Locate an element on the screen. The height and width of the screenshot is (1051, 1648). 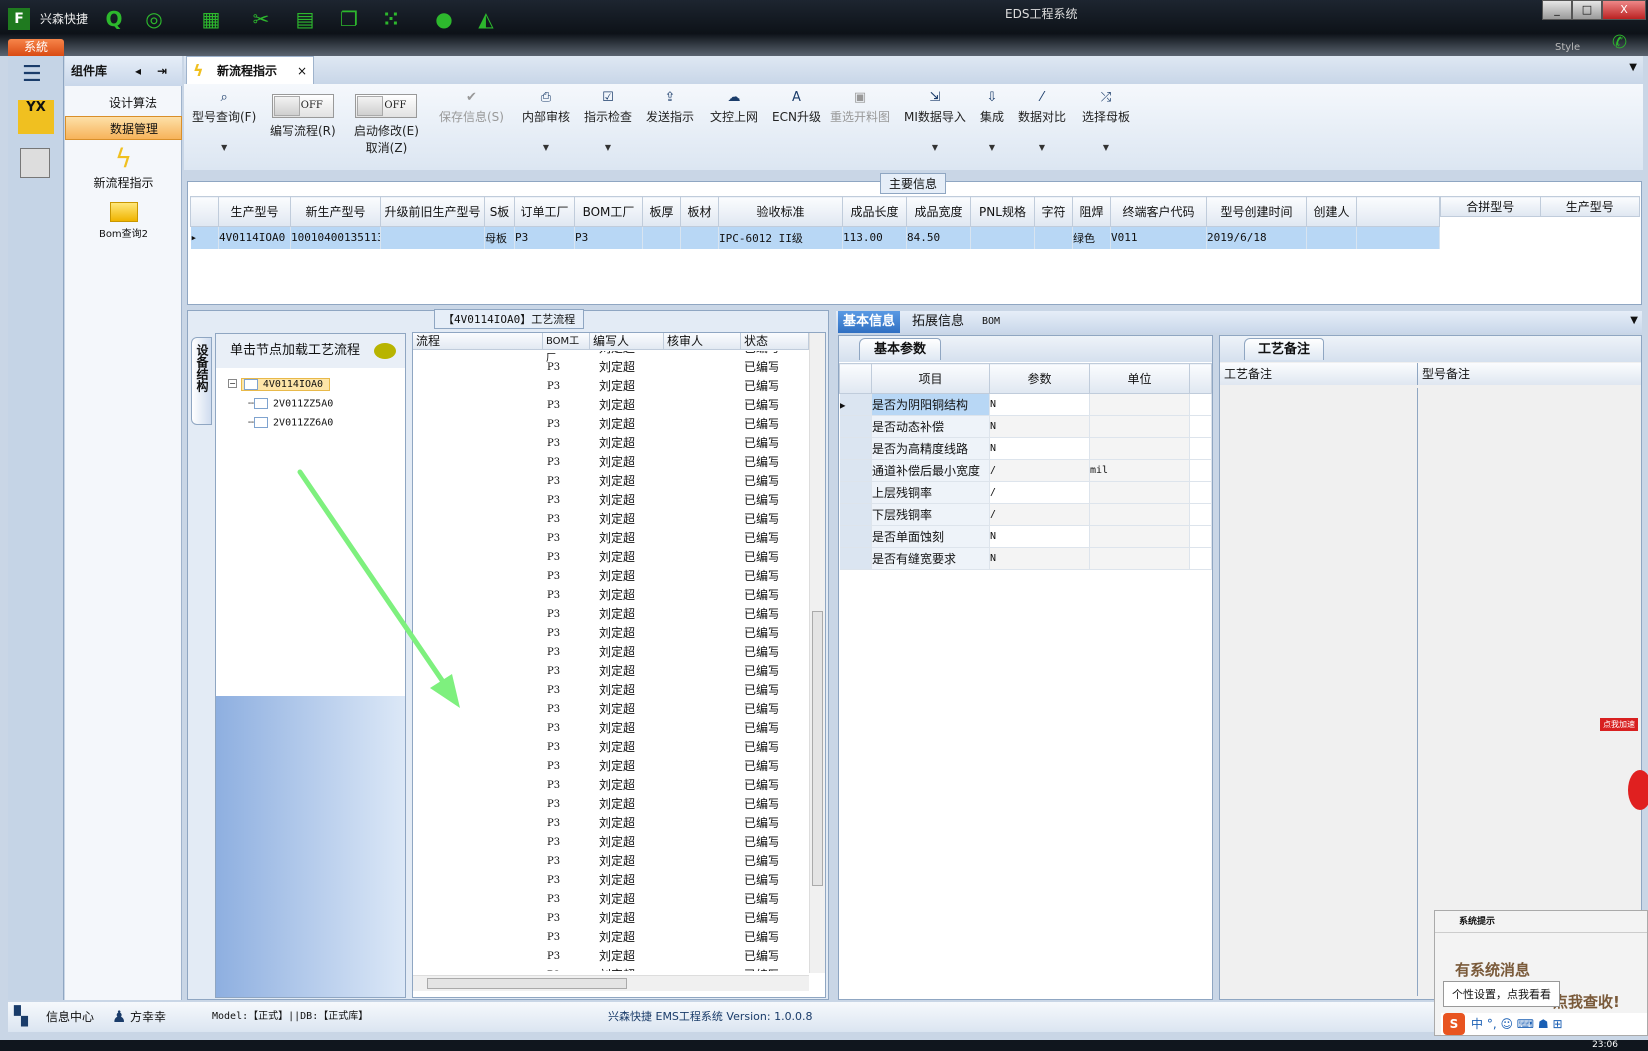
flow-row: ┆┄丝印P3刘定超已编写 is located at coordinates (611, 633).